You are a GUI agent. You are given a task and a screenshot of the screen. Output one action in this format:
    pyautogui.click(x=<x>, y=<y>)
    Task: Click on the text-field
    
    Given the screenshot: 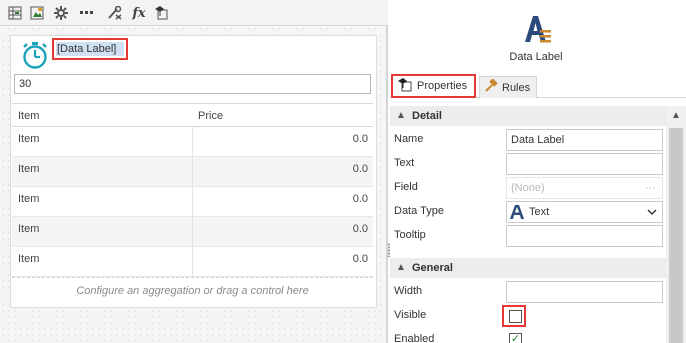 What is the action you would take?
    pyautogui.click(x=584, y=164)
    